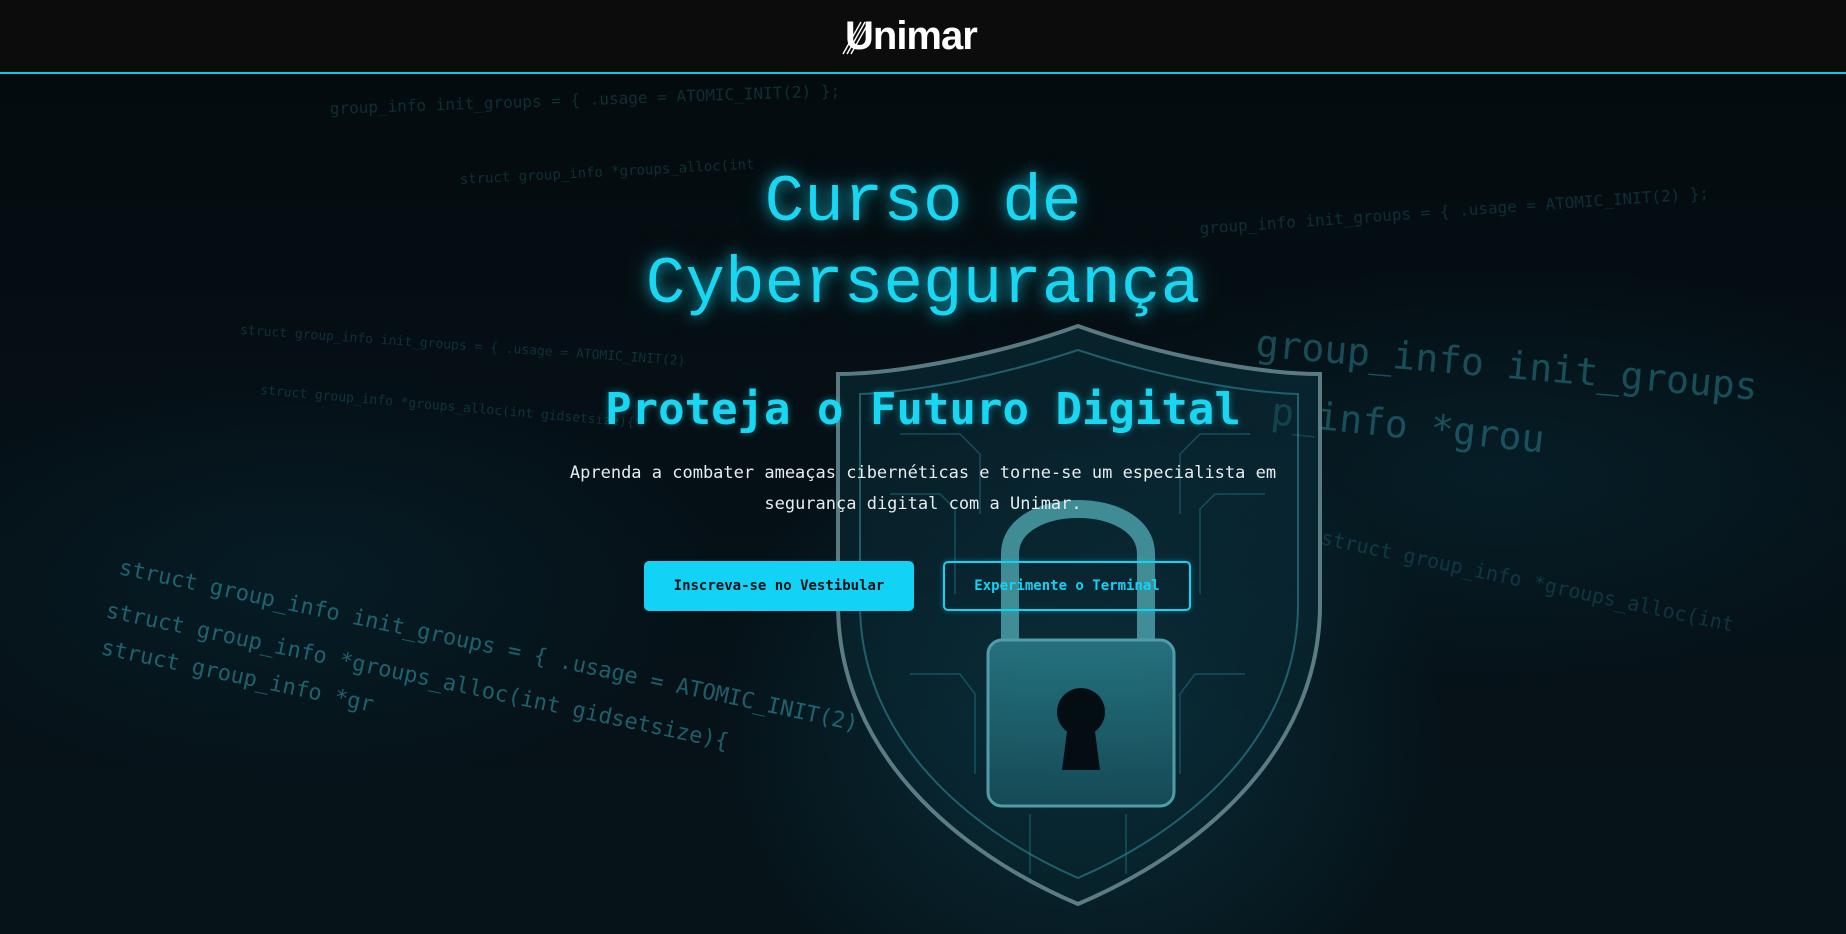 The width and height of the screenshot is (1846, 934). Describe the element at coordinates (923, 409) in the screenshot. I see `hero-subtitle: Proteja o Futuro Digital` at that location.